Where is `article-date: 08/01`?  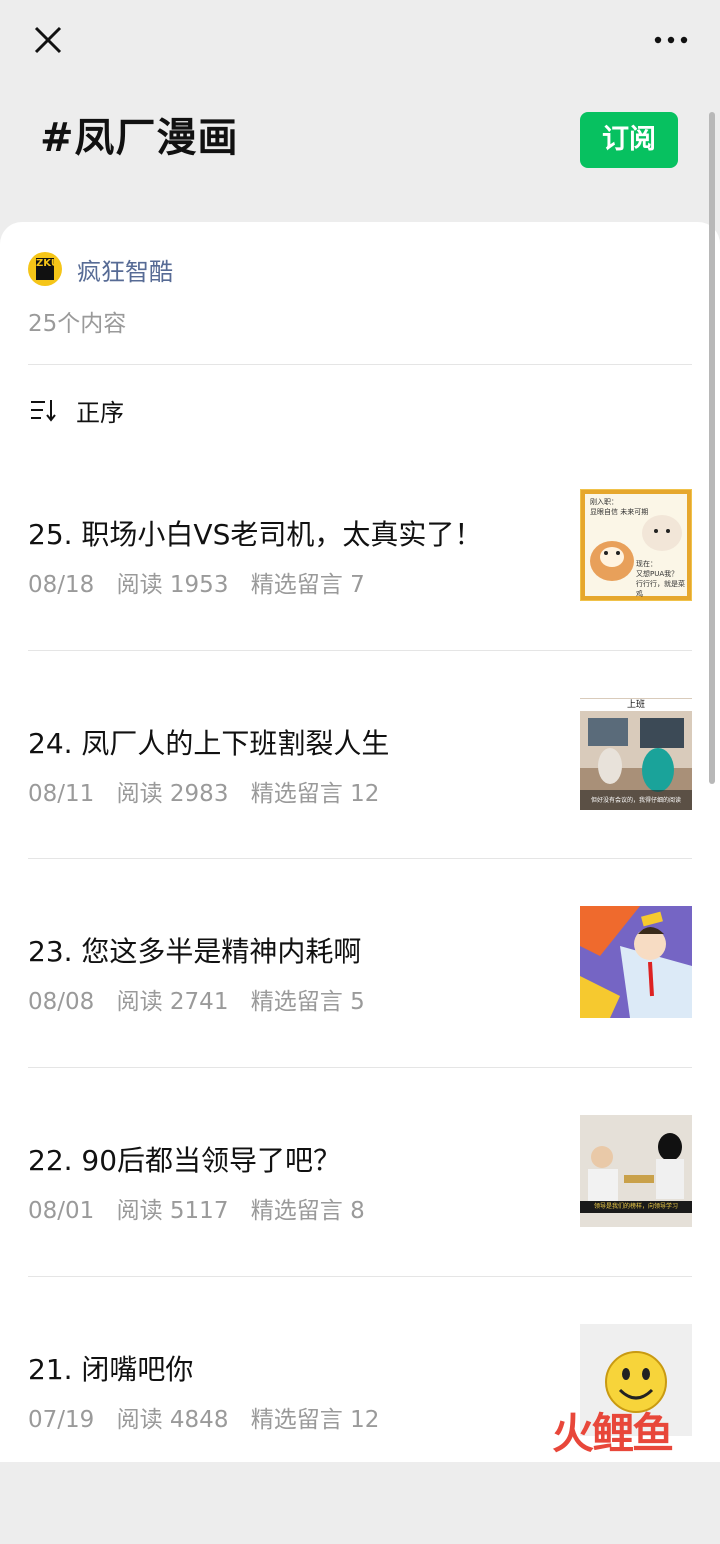 article-date: 08/01 is located at coordinates (61, 1211).